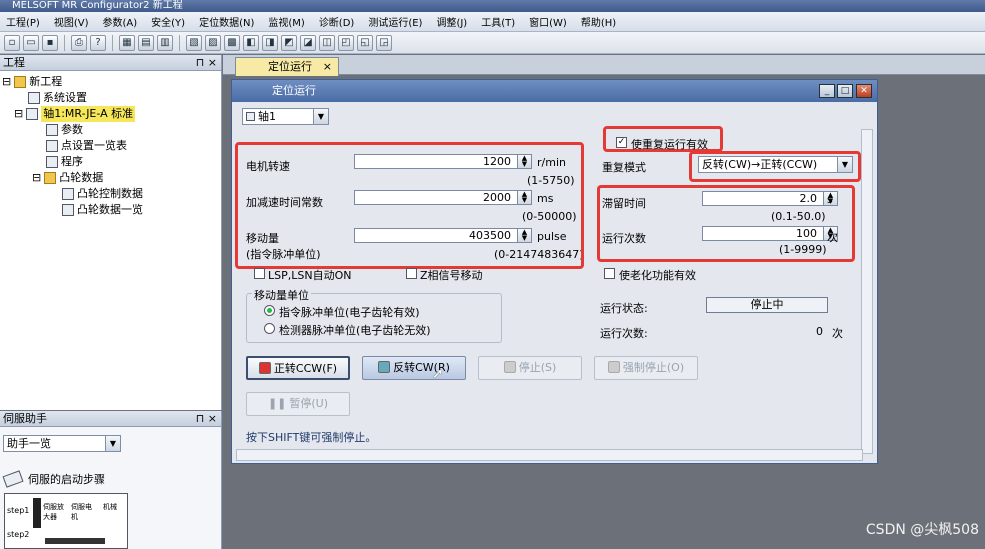 This screenshot has width=985, height=549. I want to click on vertical-scrollbar, so click(867, 291).